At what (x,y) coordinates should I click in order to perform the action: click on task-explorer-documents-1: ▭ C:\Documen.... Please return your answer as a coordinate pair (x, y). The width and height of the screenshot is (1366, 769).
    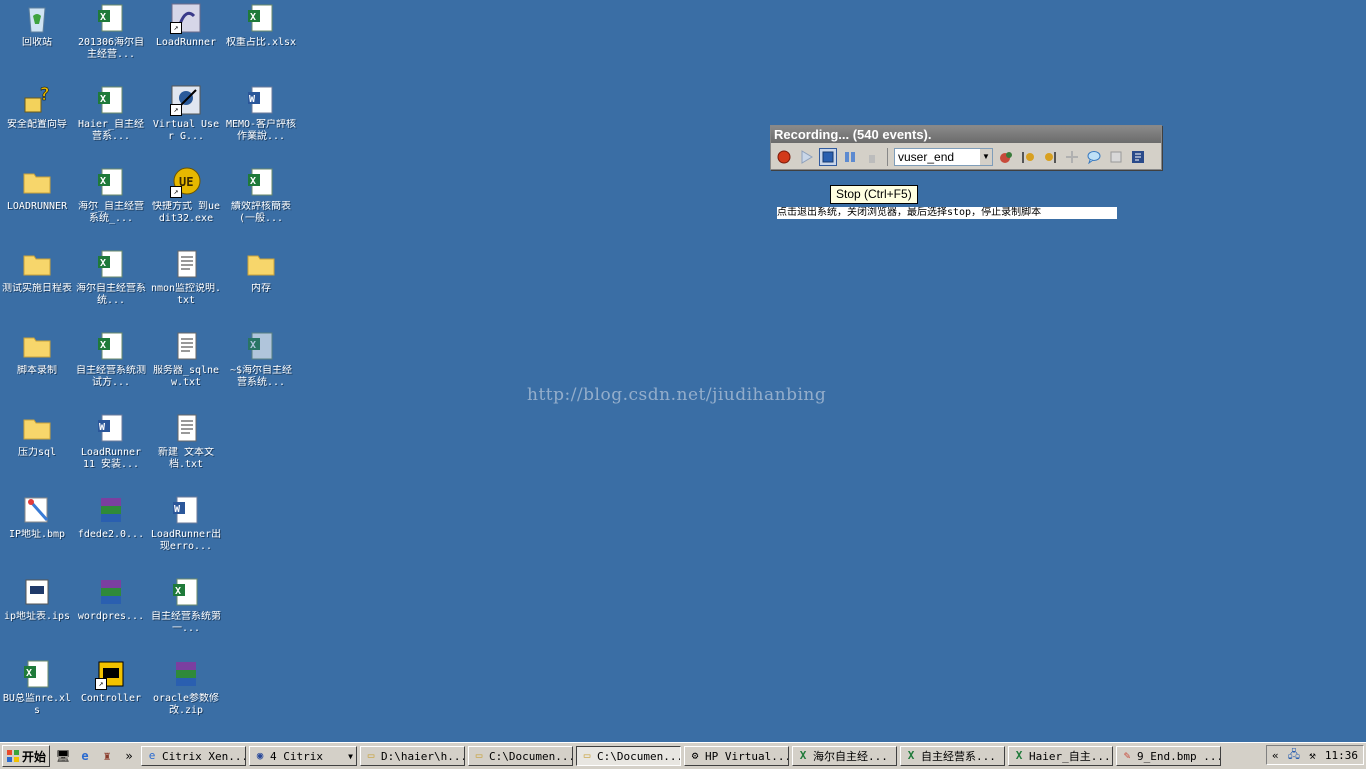
    Looking at the image, I should click on (520, 756).